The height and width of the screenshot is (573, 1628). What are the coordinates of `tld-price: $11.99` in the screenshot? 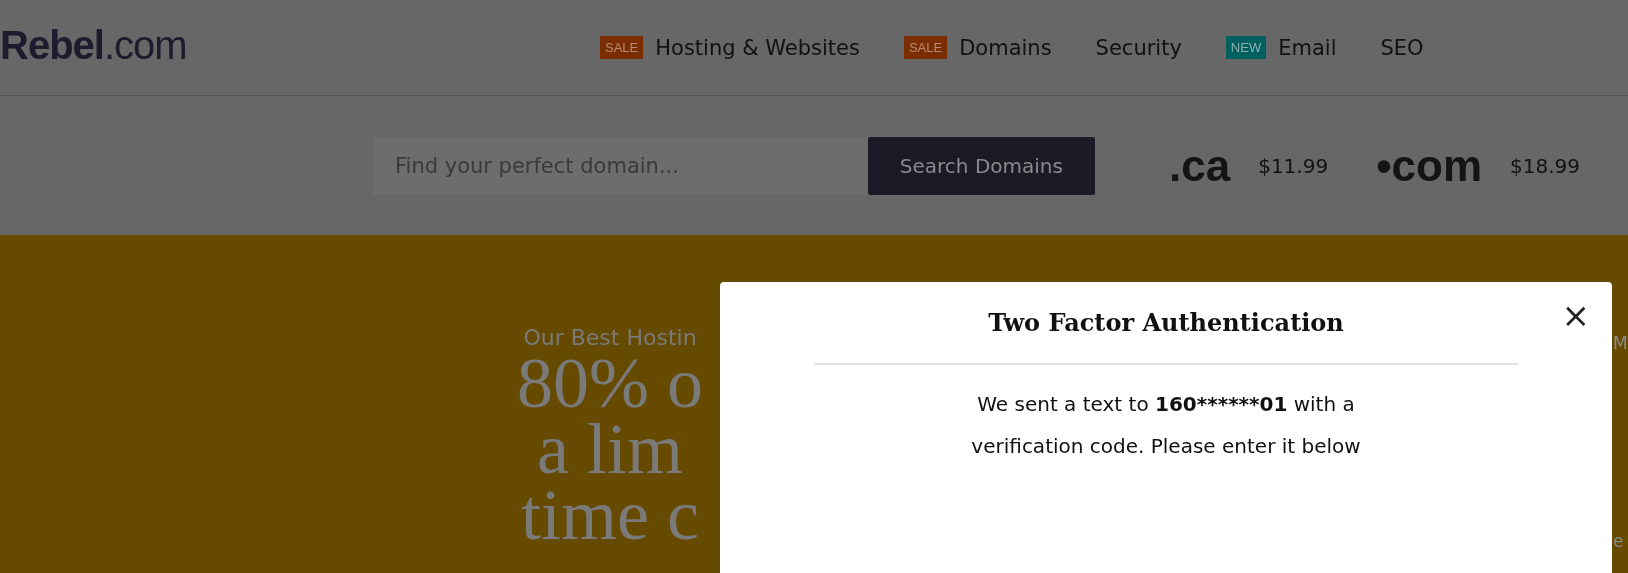 It's located at (1293, 165).